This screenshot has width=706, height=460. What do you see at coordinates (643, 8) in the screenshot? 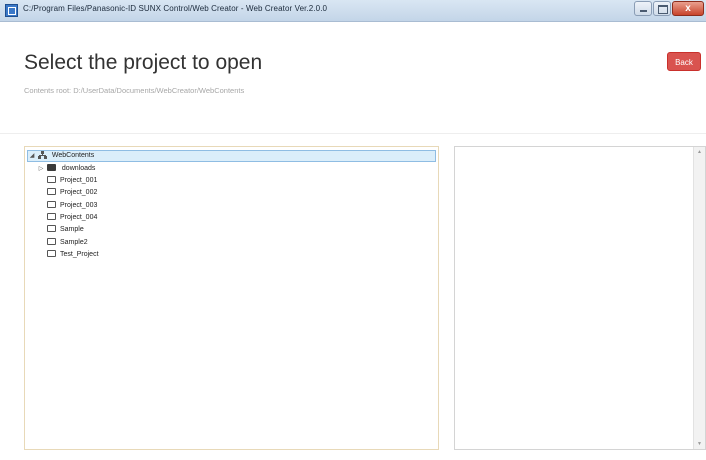
I see `minimize-button` at bounding box center [643, 8].